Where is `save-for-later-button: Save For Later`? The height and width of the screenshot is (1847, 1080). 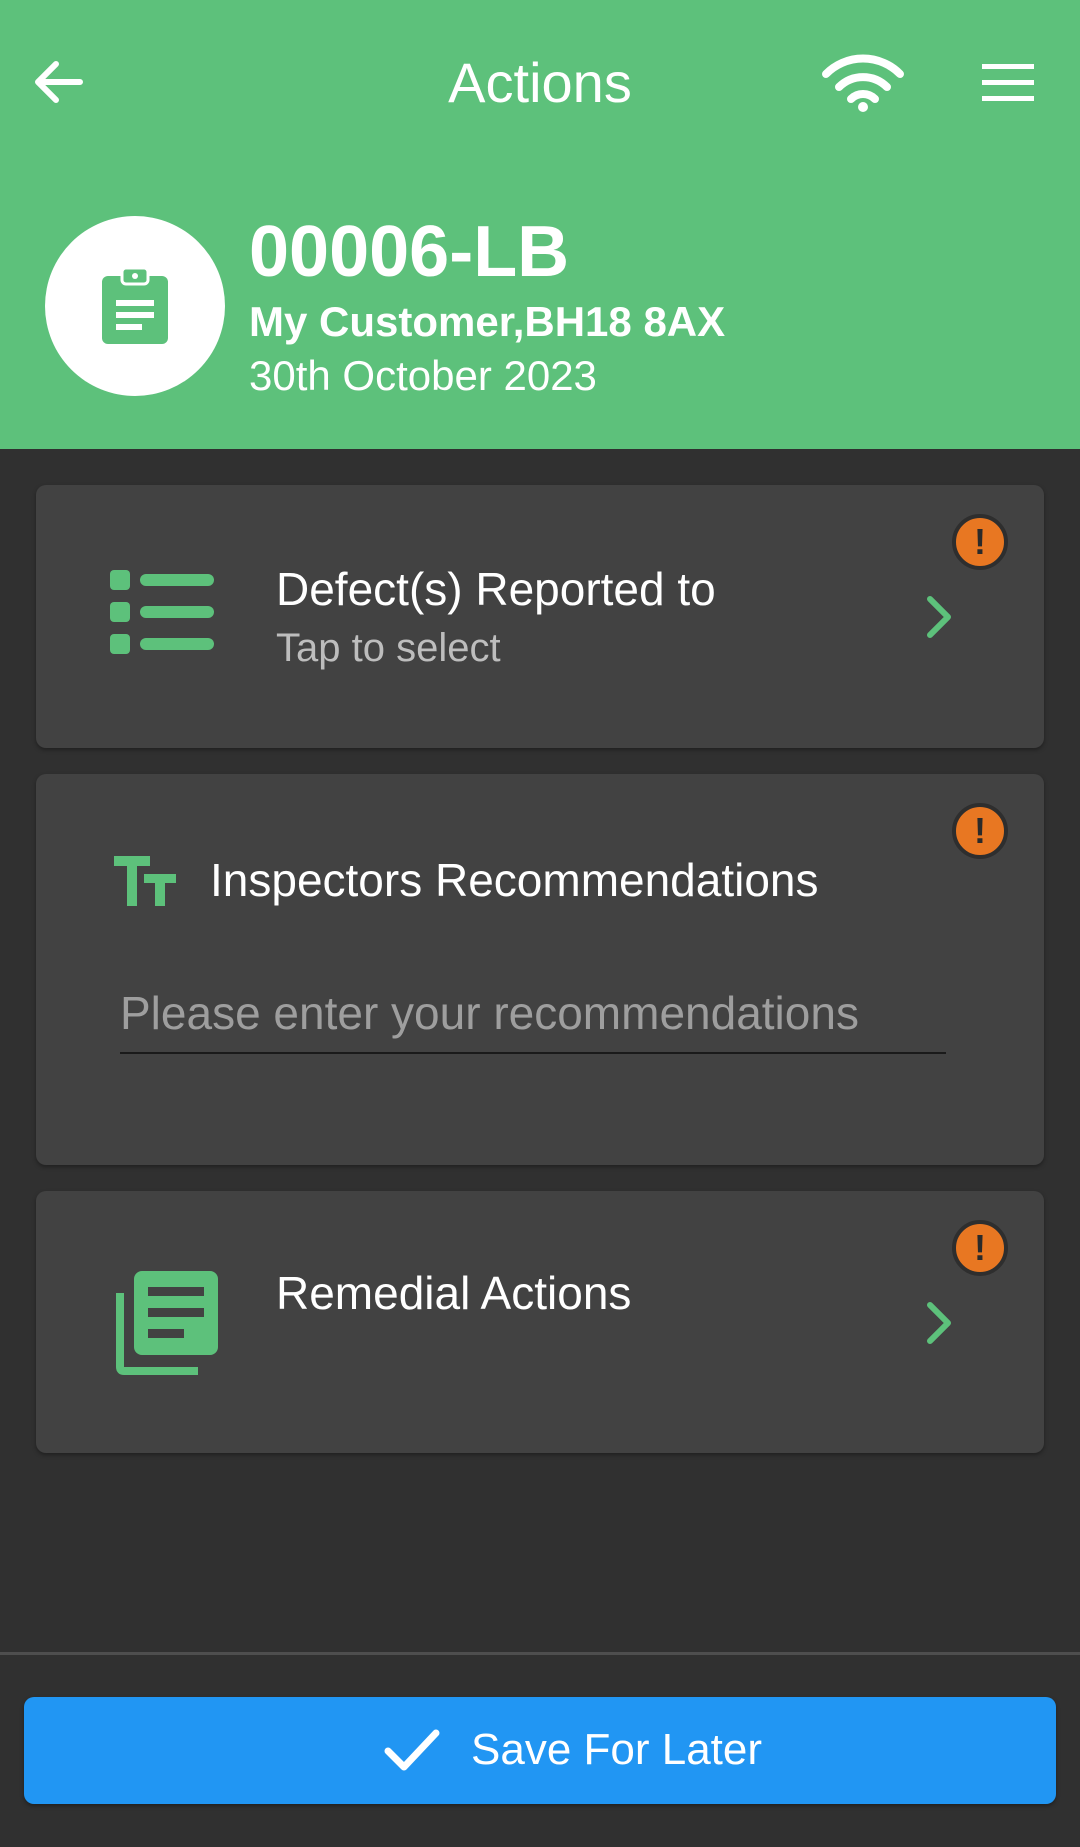
save-for-later-button: Save For Later is located at coordinates (540, 1750).